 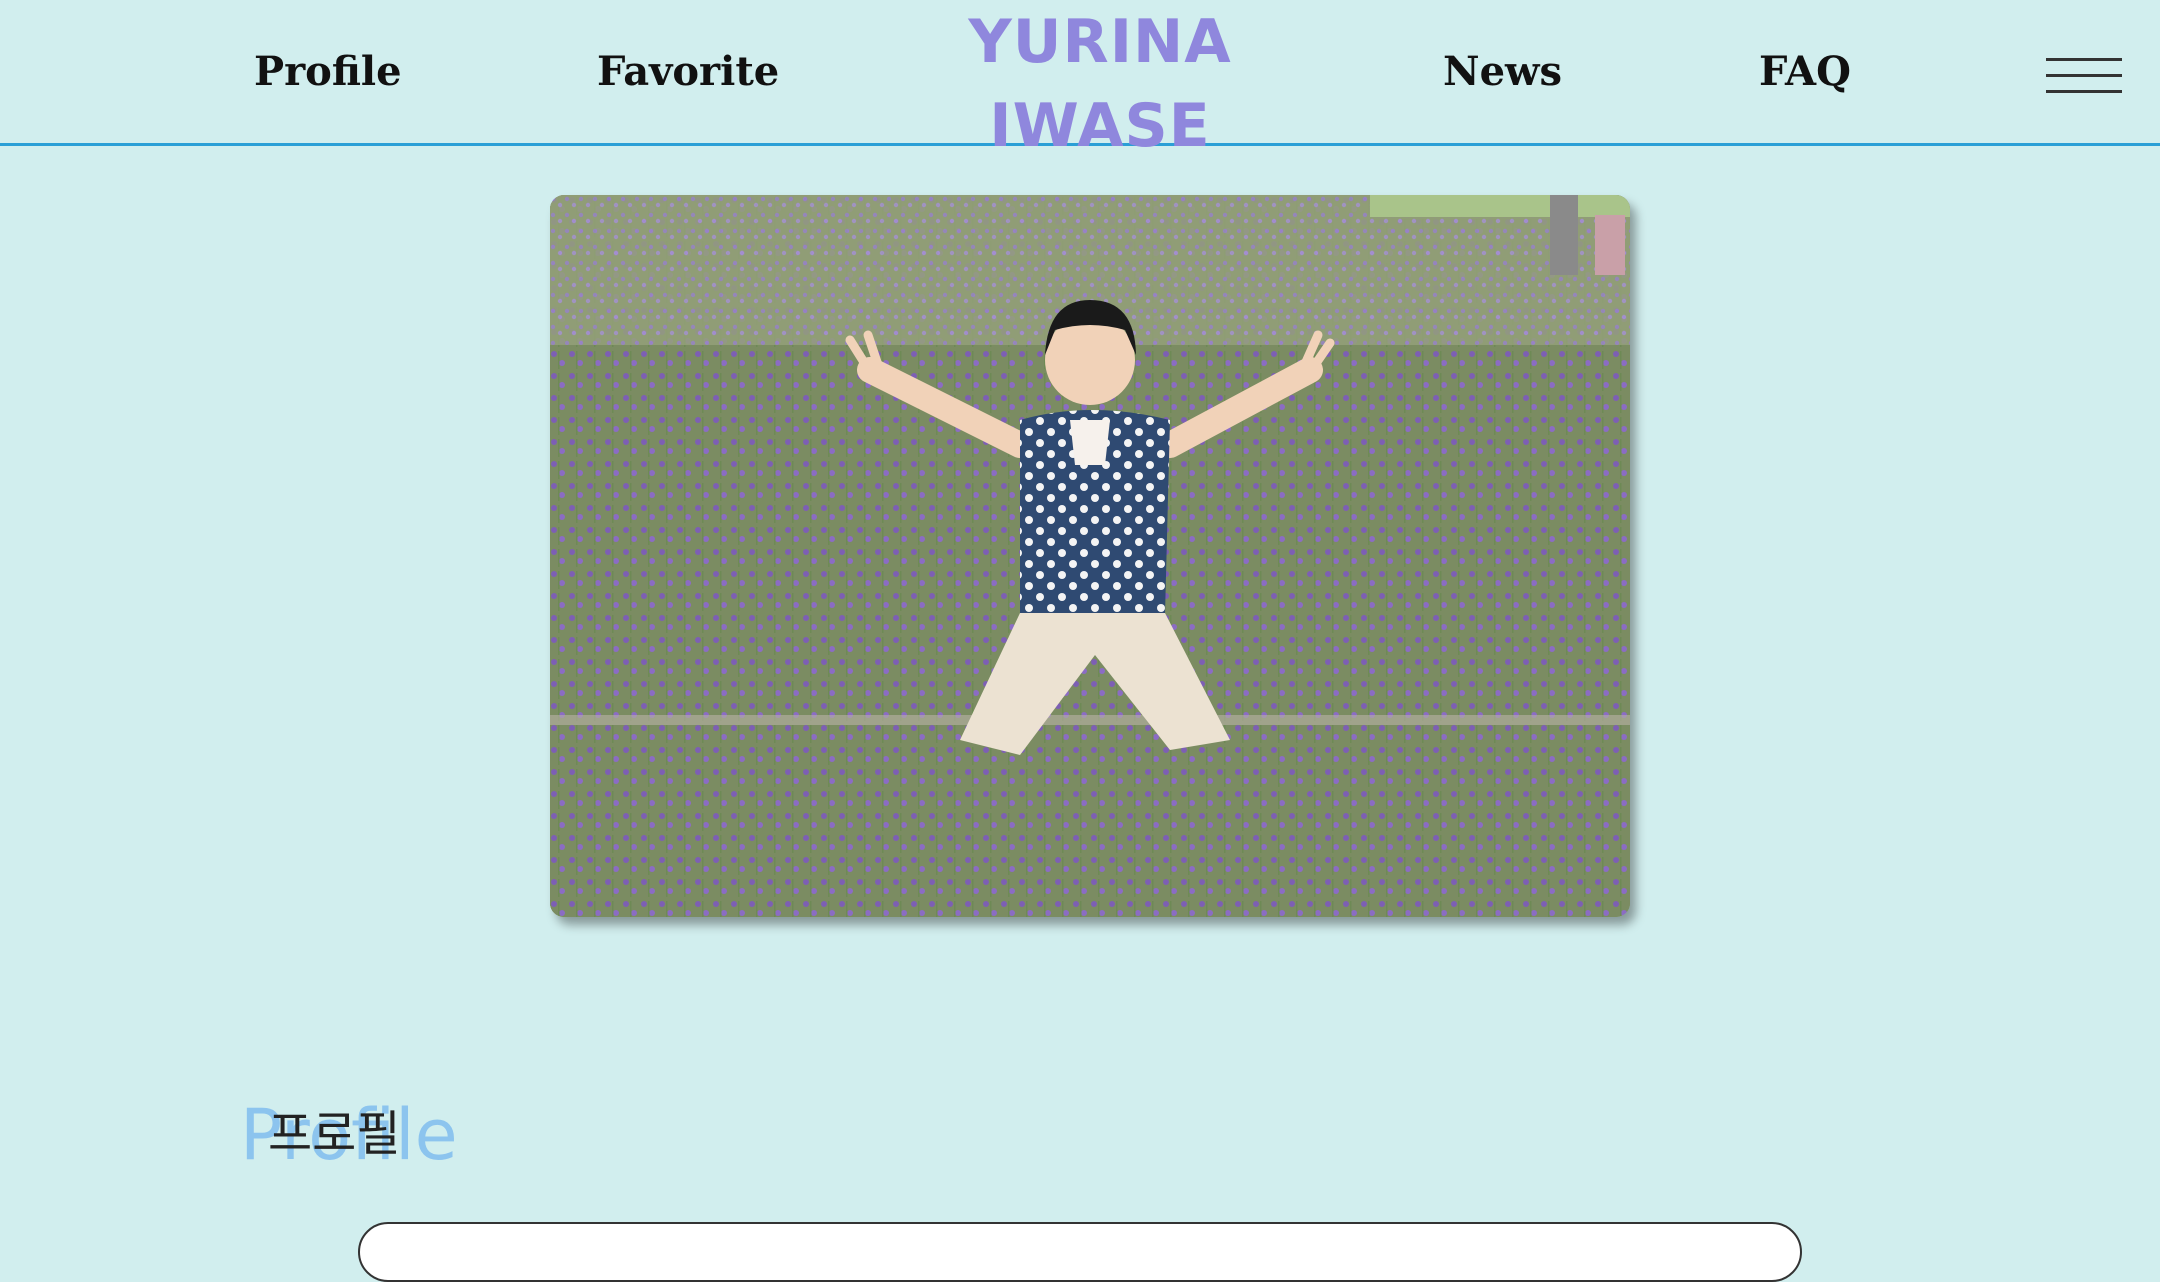 I want to click on nav-link-profile: Profile, so click(x=328, y=72).